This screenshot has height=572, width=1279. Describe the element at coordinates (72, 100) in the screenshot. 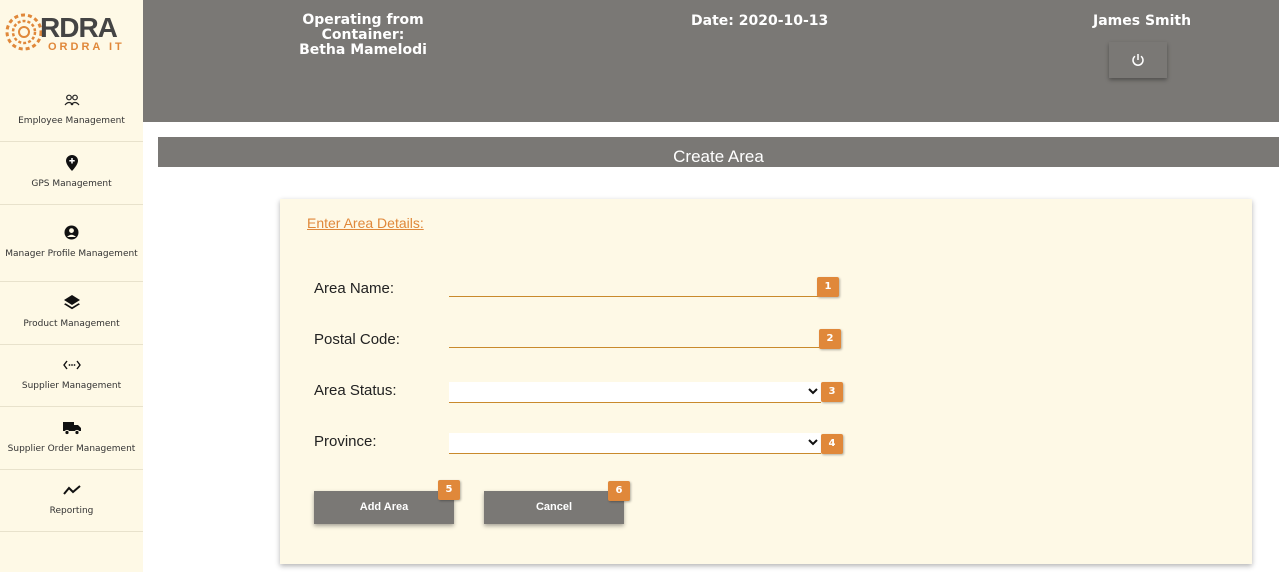

I see `people-icon` at that location.